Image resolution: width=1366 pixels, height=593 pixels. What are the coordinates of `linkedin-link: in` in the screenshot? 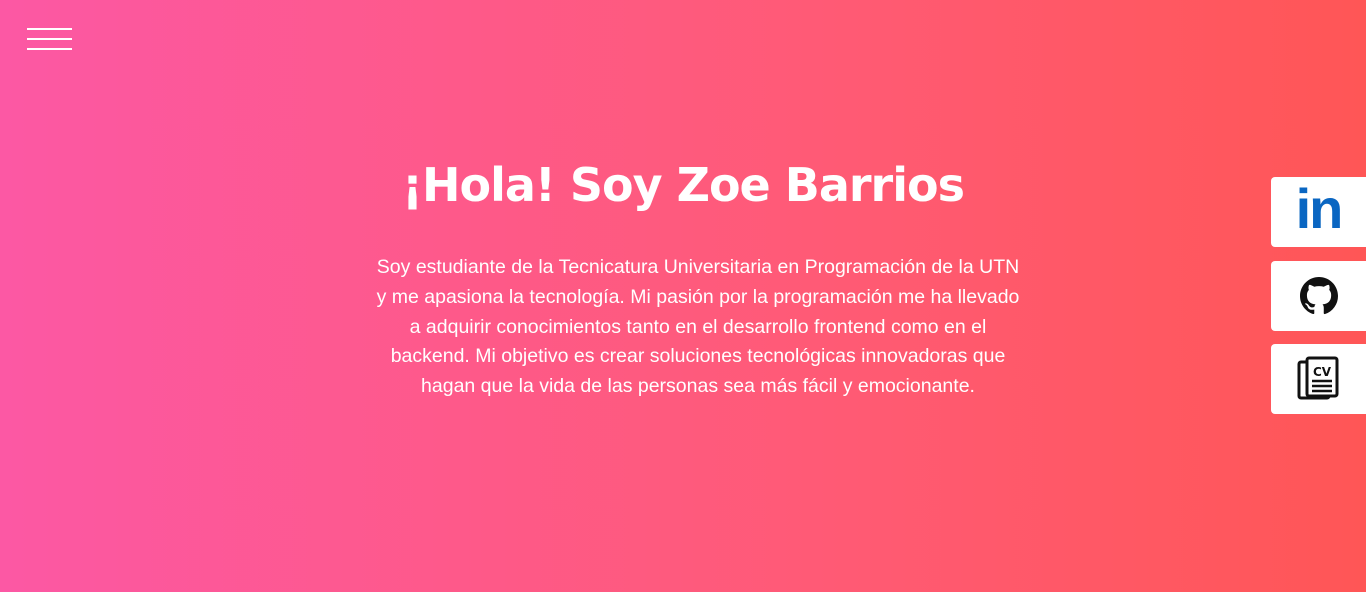 It's located at (1318, 212).